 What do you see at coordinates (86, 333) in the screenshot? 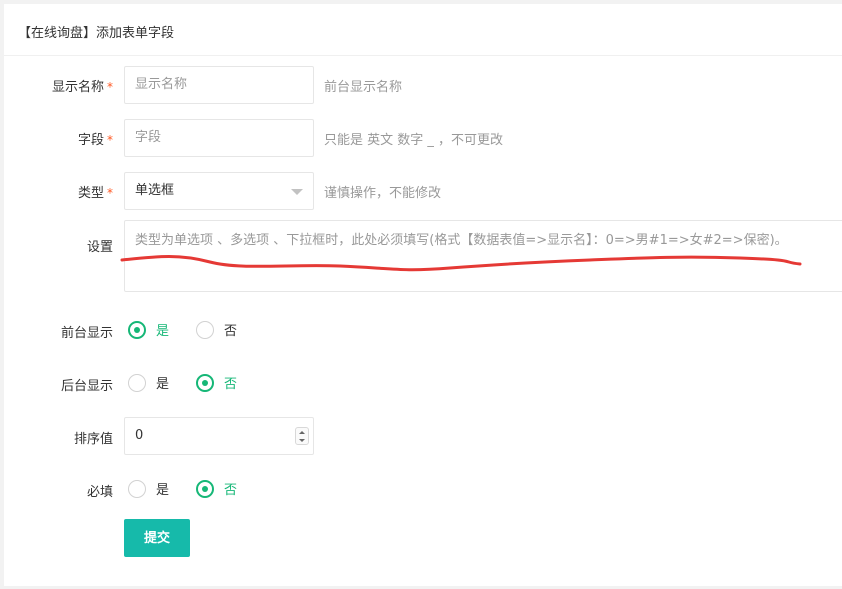
I see `front-display-label: 前台显示` at bounding box center [86, 333].